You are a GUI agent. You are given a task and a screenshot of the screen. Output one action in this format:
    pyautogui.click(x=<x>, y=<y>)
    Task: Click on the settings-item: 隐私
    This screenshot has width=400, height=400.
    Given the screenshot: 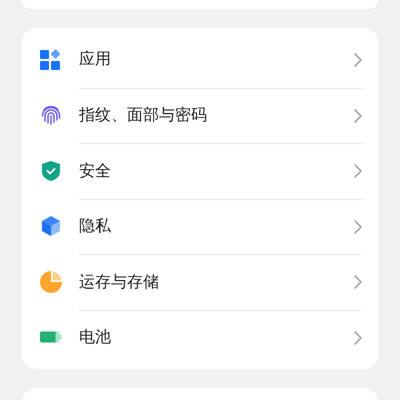 What is the action you would take?
    pyautogui.click(x=200, y=226)
    